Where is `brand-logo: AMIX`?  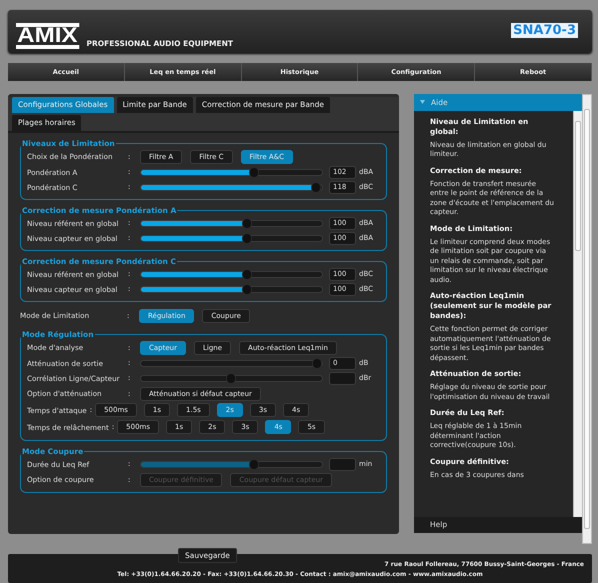
brand-logo: AMIX is located at coordinates (47, 36).